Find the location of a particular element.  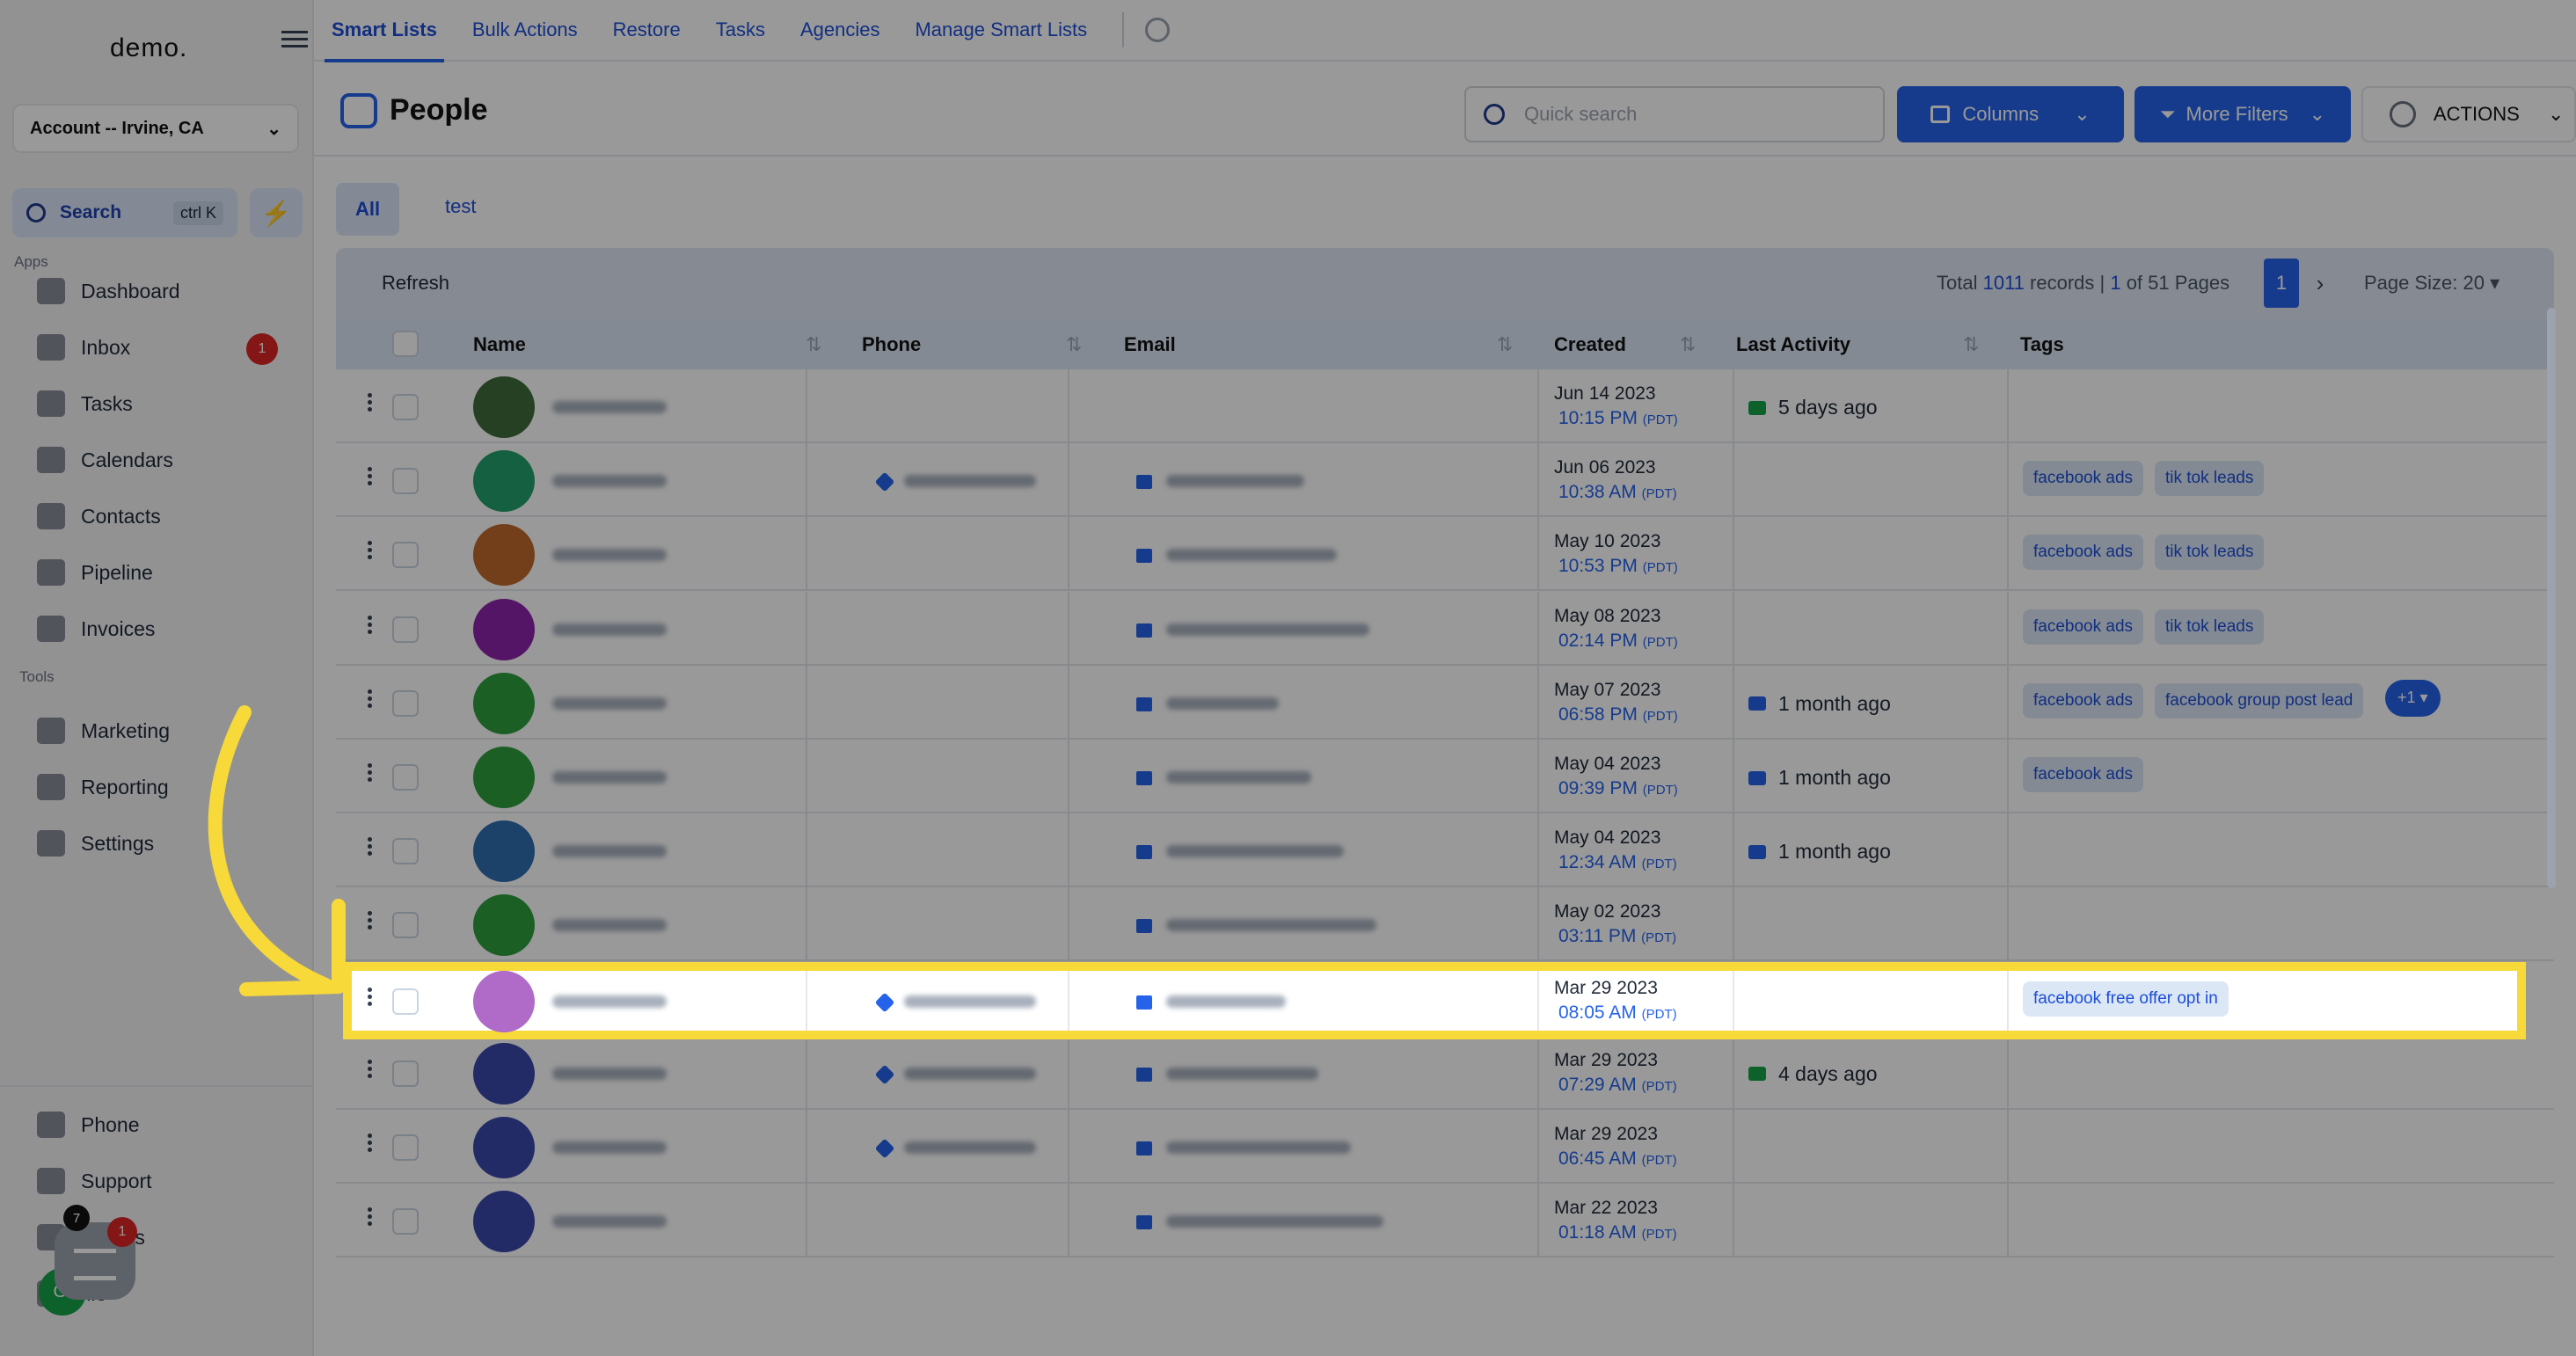

table-scrollbar is located at coordinates (2551, 598).